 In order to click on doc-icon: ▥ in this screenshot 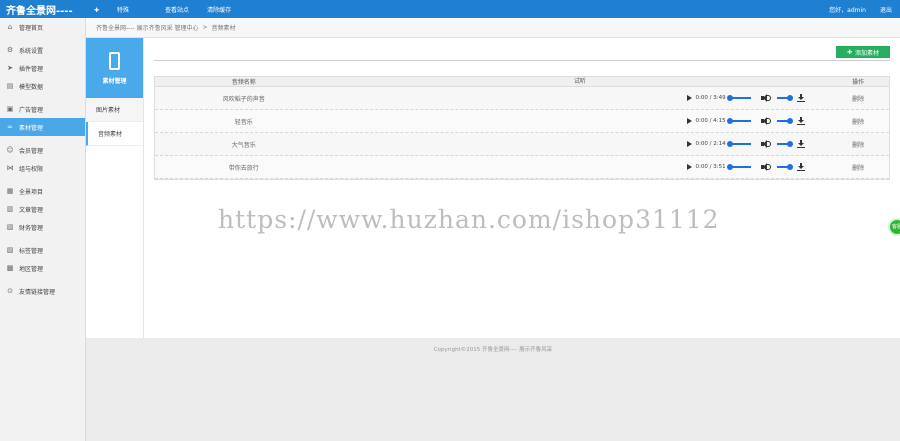, I will do `click(10, 209)`.